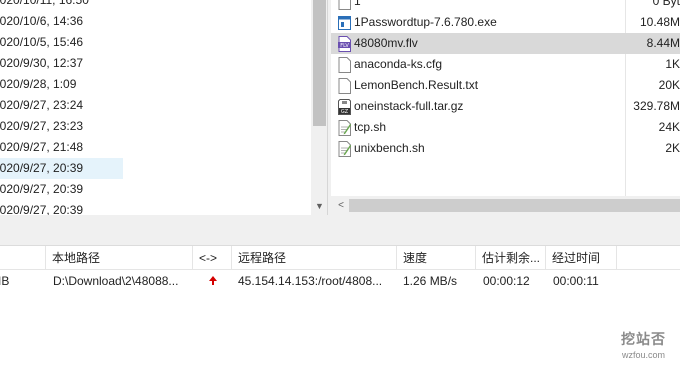 The width and height of the screenshot is (680, 366). I want to click on pane-splitter, so click(340, 230).